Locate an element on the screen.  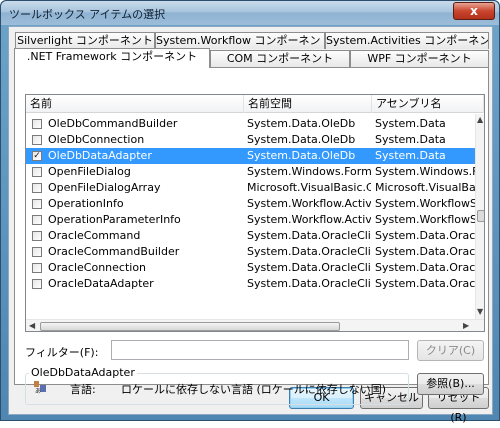
vertical-scroll-thumb is located at coordinates (480, 216).